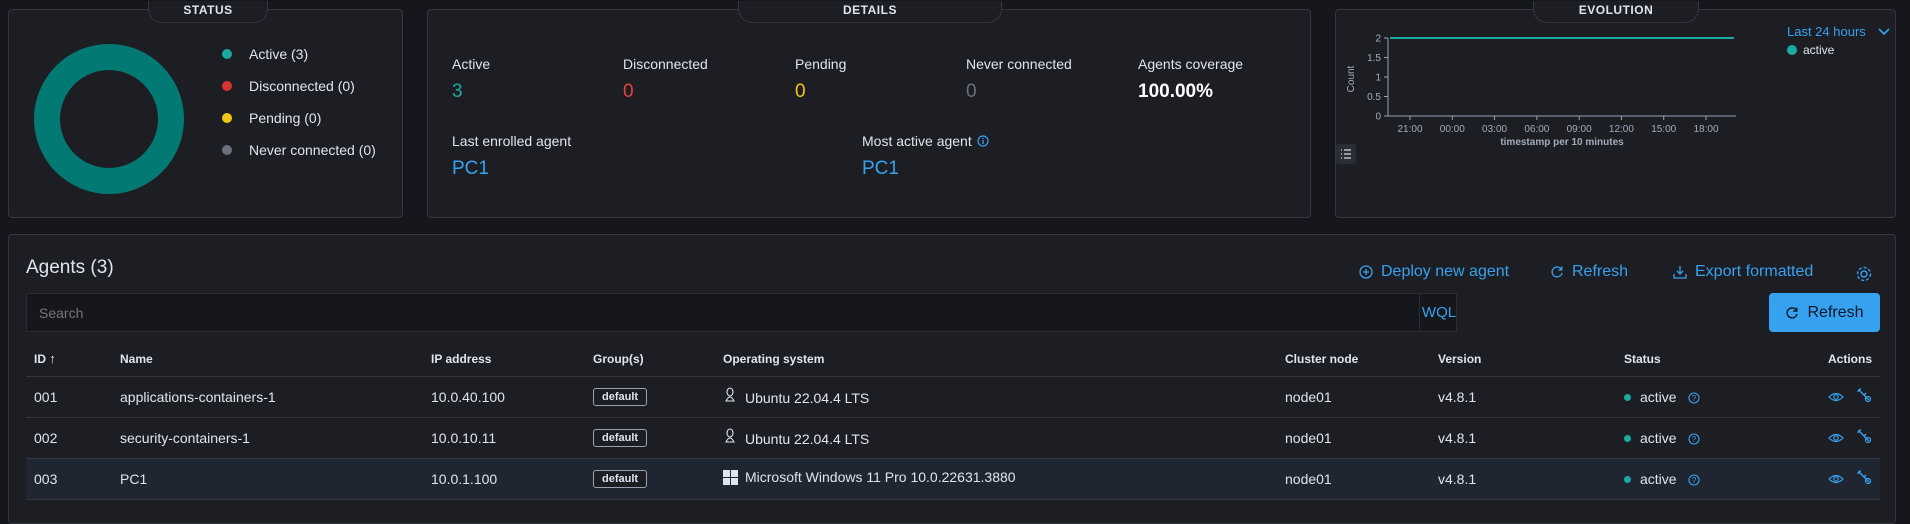  I want to click on cell-status: active ?, so click(1691, 397).